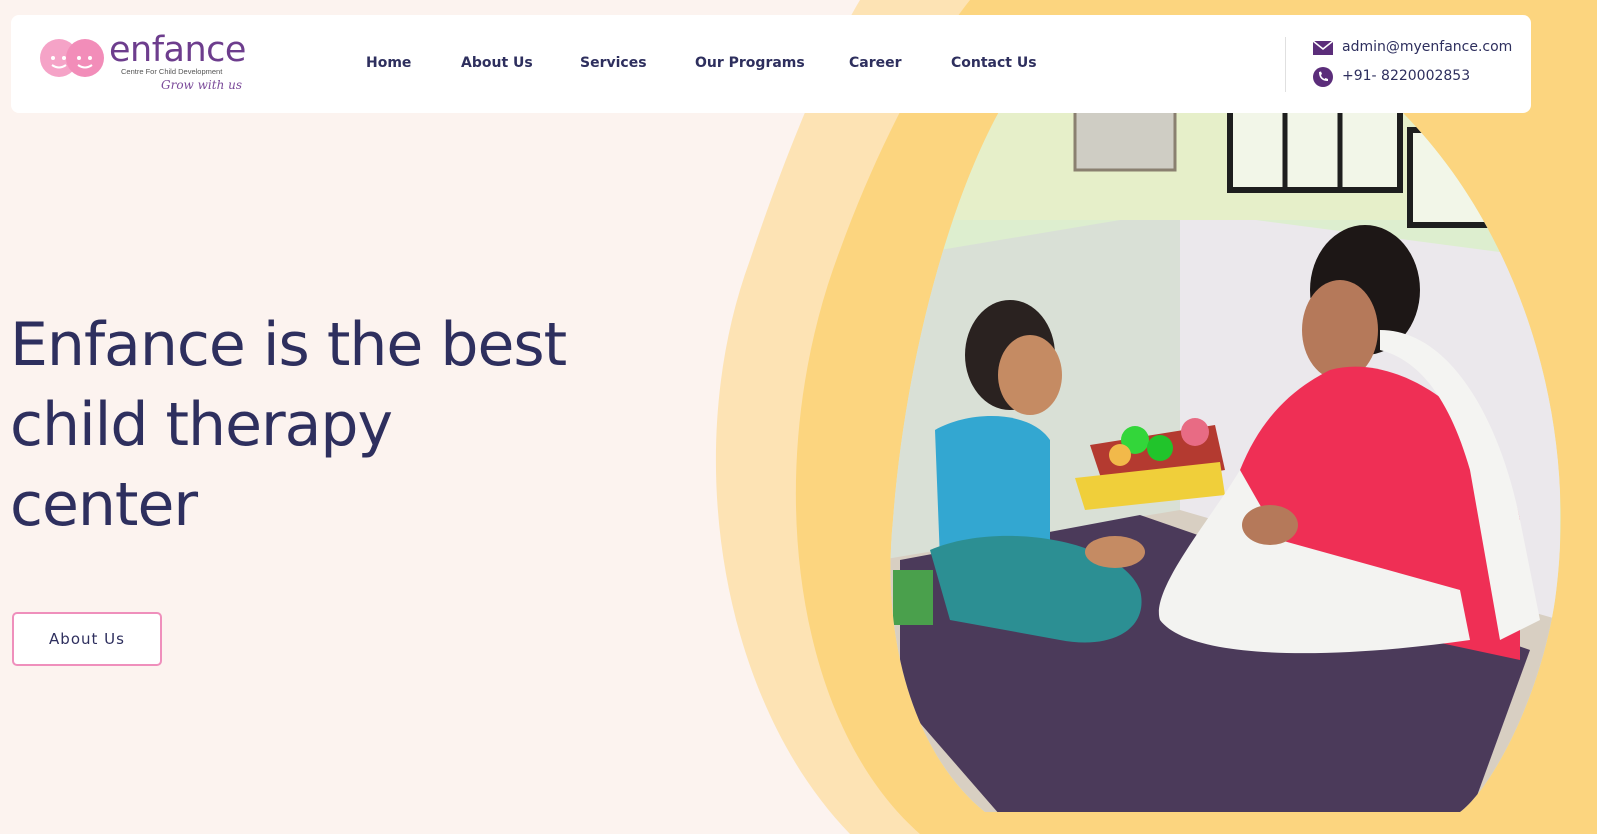 Image resolution: width=1597 pixels, height=834 pixels. What do you see at coordinates (172, 71) in the screenshot?
I see `logo-tagline: Centre For Child Development` at bounding box center [172, 71].